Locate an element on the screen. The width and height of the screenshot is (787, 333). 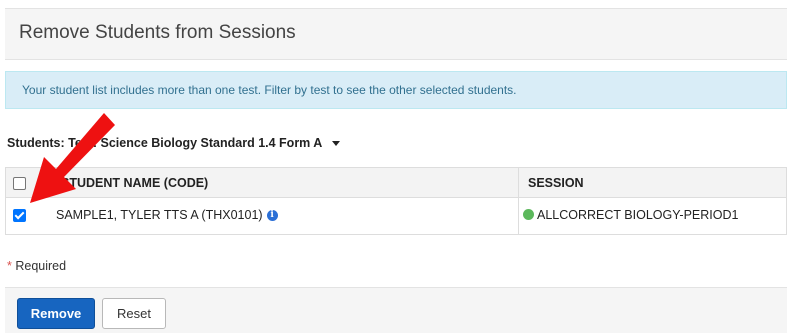
remove-button: Remove is located at coordinates (56, 313).